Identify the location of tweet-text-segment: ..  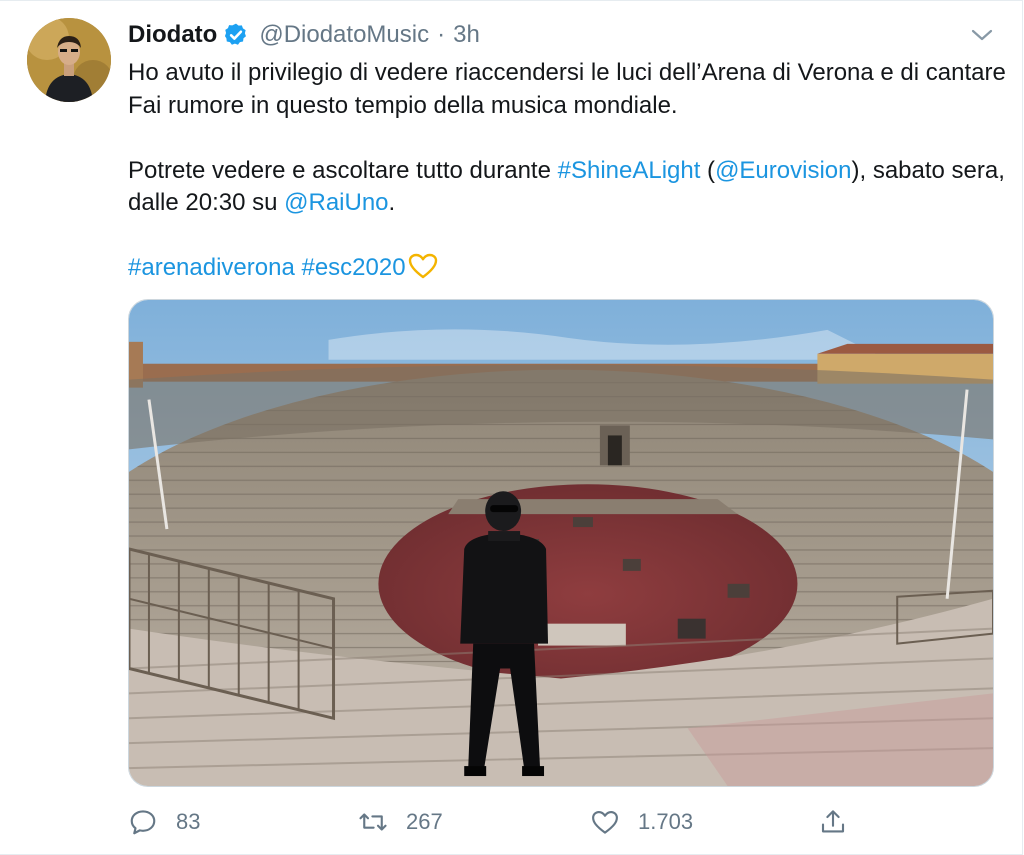
(392, 202).